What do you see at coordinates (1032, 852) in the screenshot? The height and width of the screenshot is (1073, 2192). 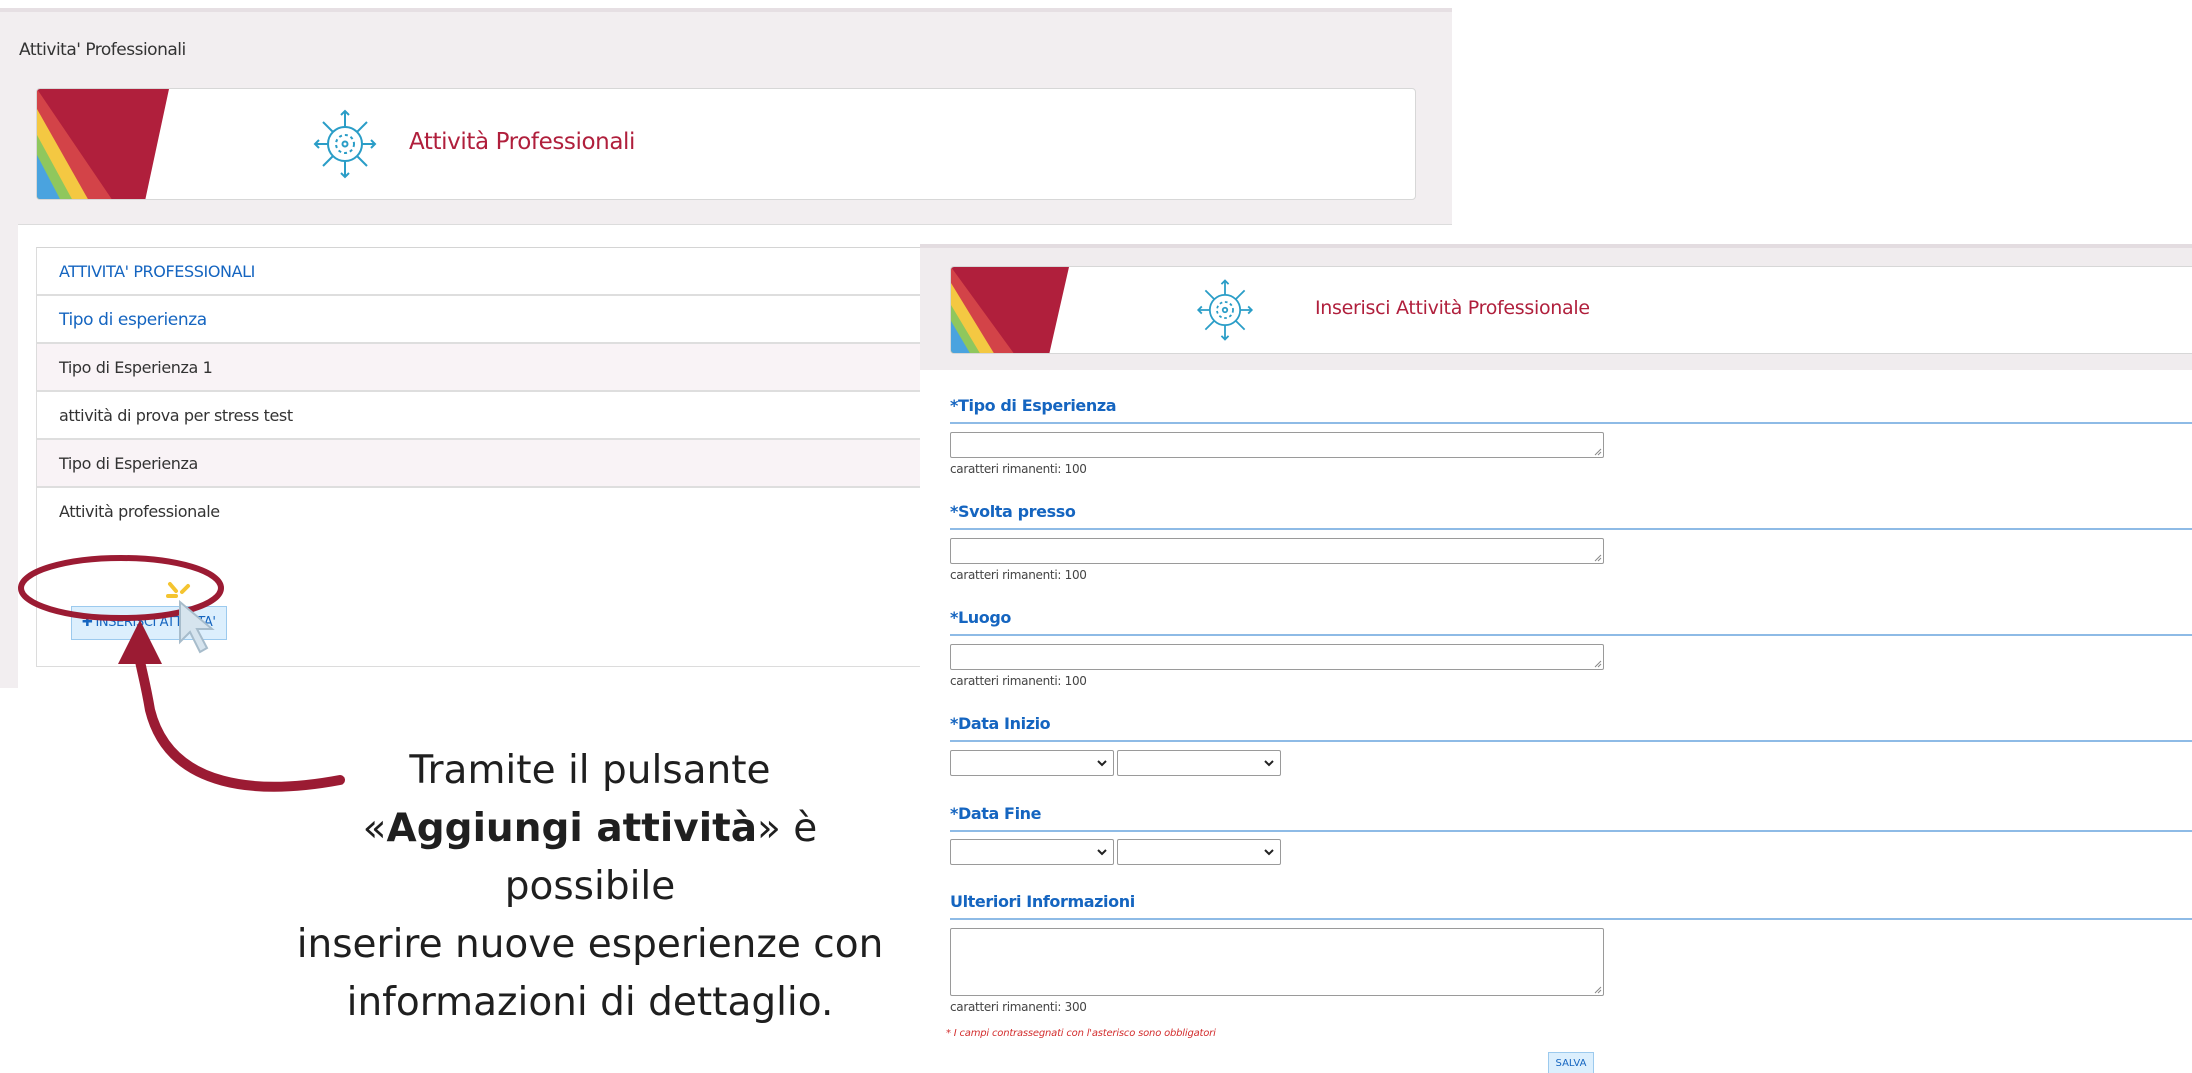 I see `data-fine-month-select` at bounding box center [1032, 852].